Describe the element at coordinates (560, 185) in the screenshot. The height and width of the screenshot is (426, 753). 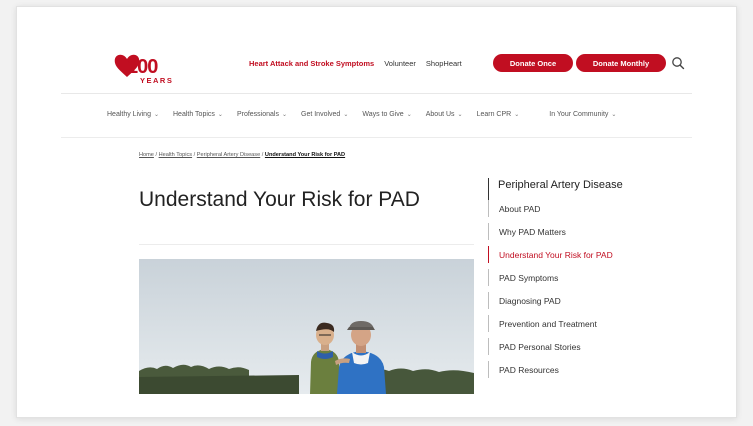
I see `sidebar-heading: Peripheral Artery Disease` at that location.